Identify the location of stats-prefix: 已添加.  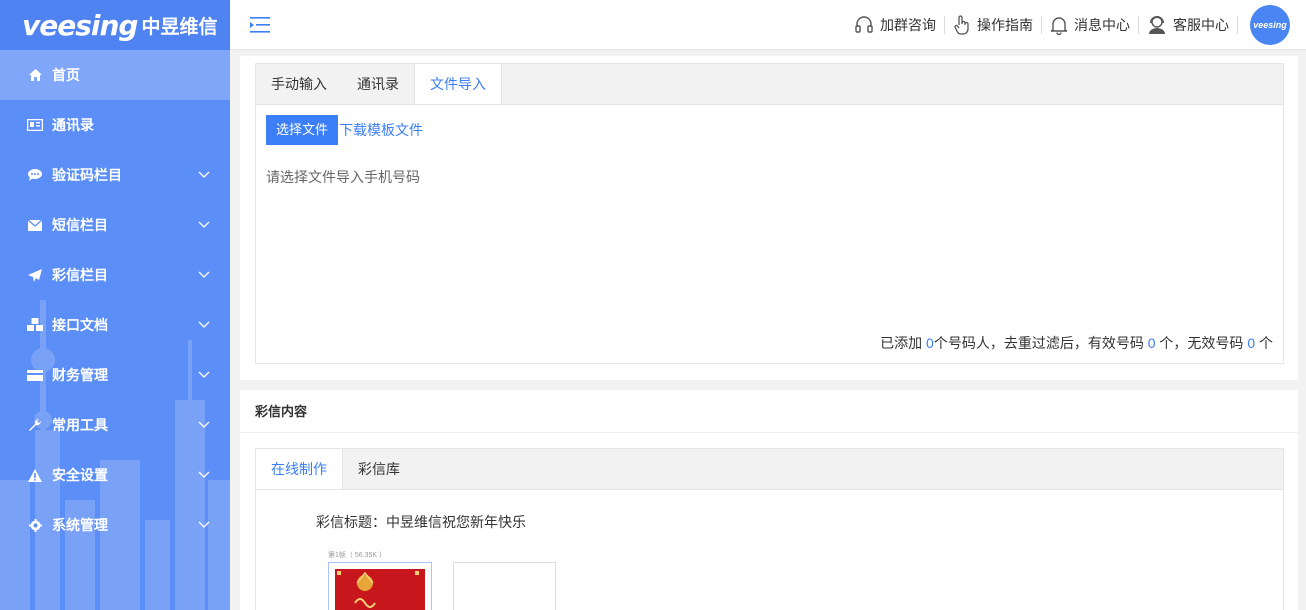
(903, 343).